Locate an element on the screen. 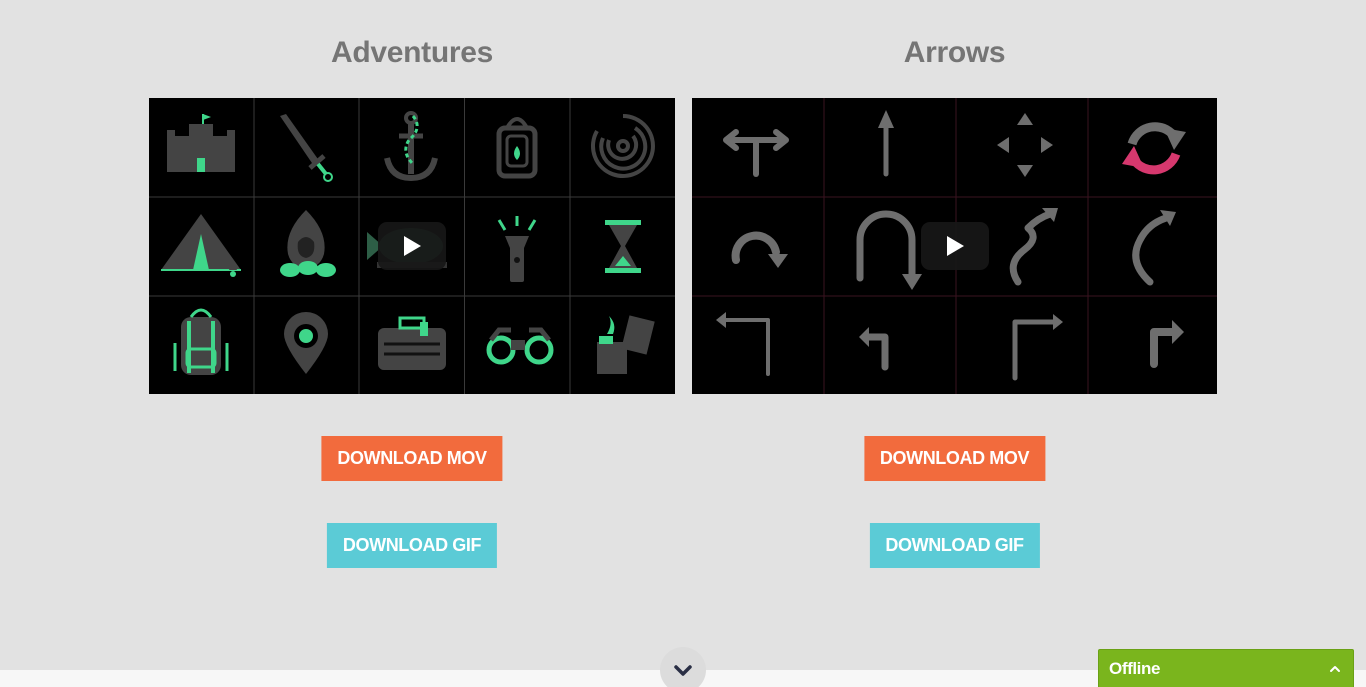 Image resolution: width=1366 pixels, height=687 pixels. refresh-arrows-icon is located at coordinates (1154, 148).